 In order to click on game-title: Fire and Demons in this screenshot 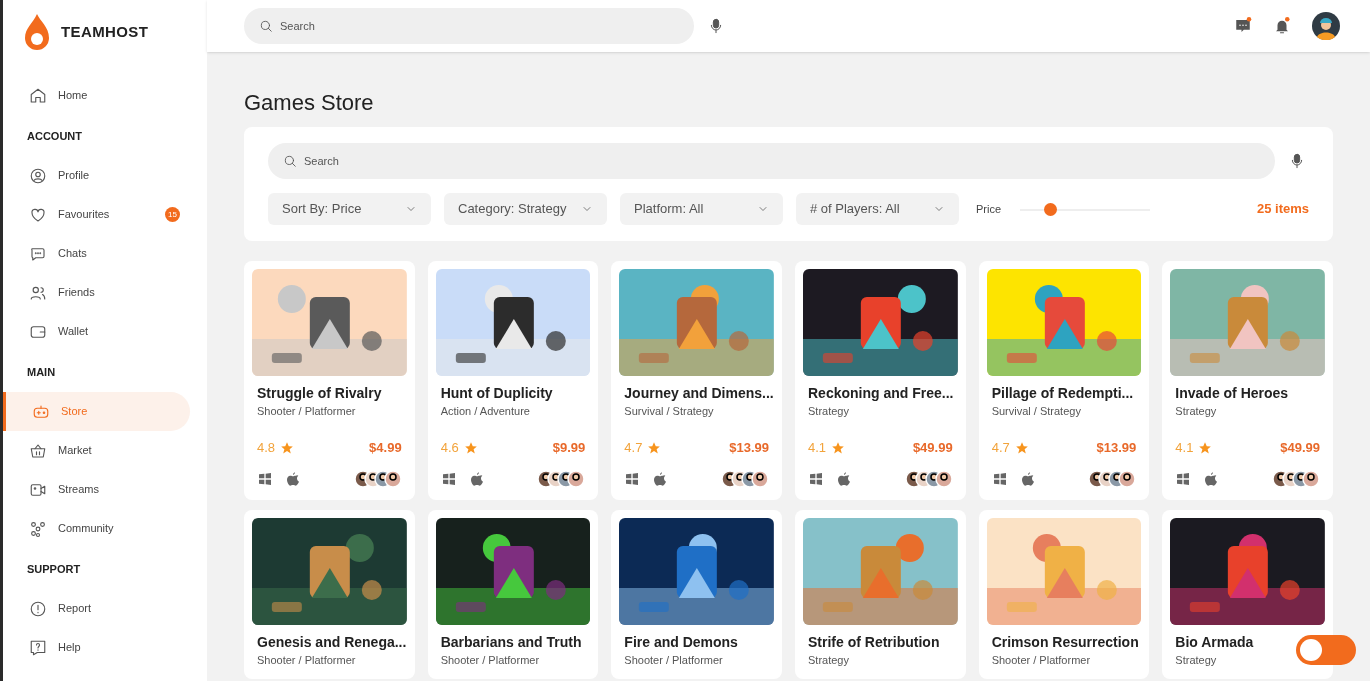, I will do `click(681, 642)`.